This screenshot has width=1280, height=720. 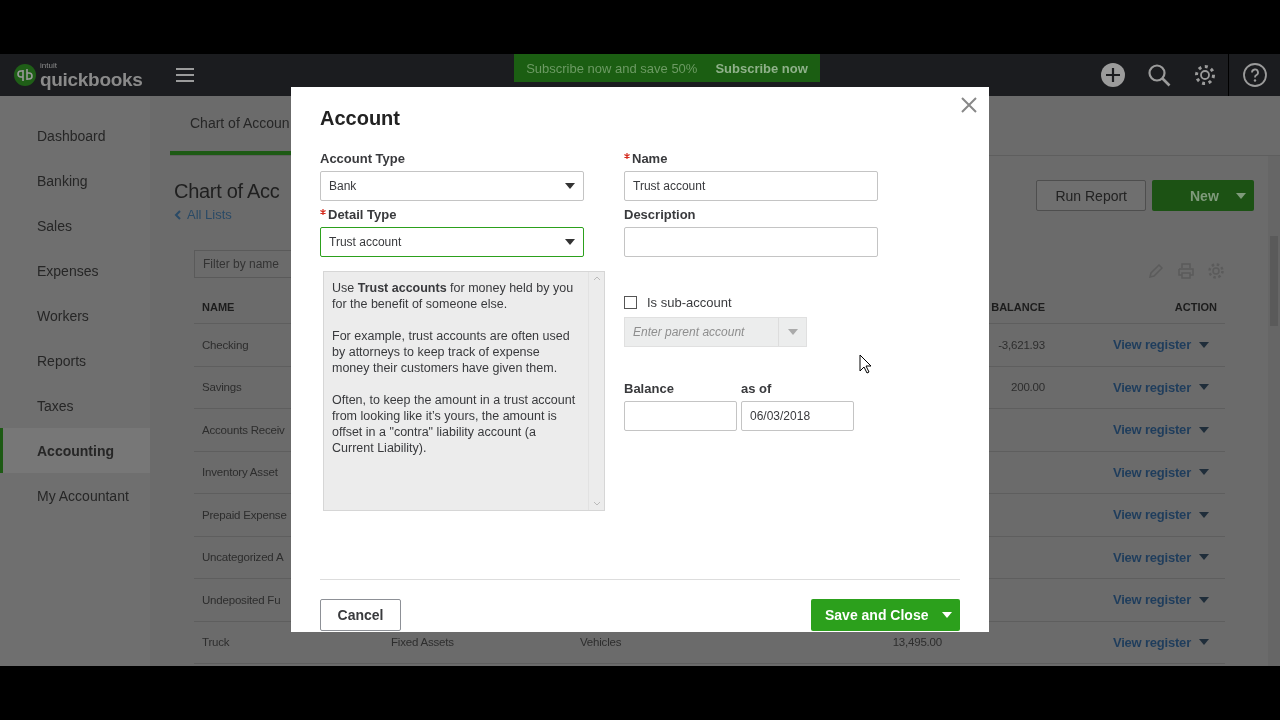 I want to click on sidebar-item: Expenses, so click(x=75, y=270).